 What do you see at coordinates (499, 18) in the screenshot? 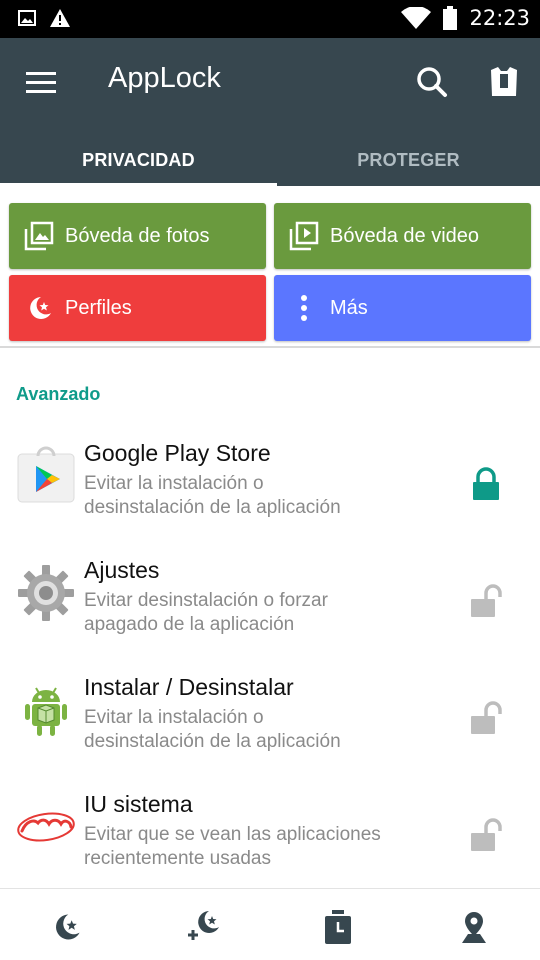
I see `clock: 22:23` at bounding box center [499, 18].